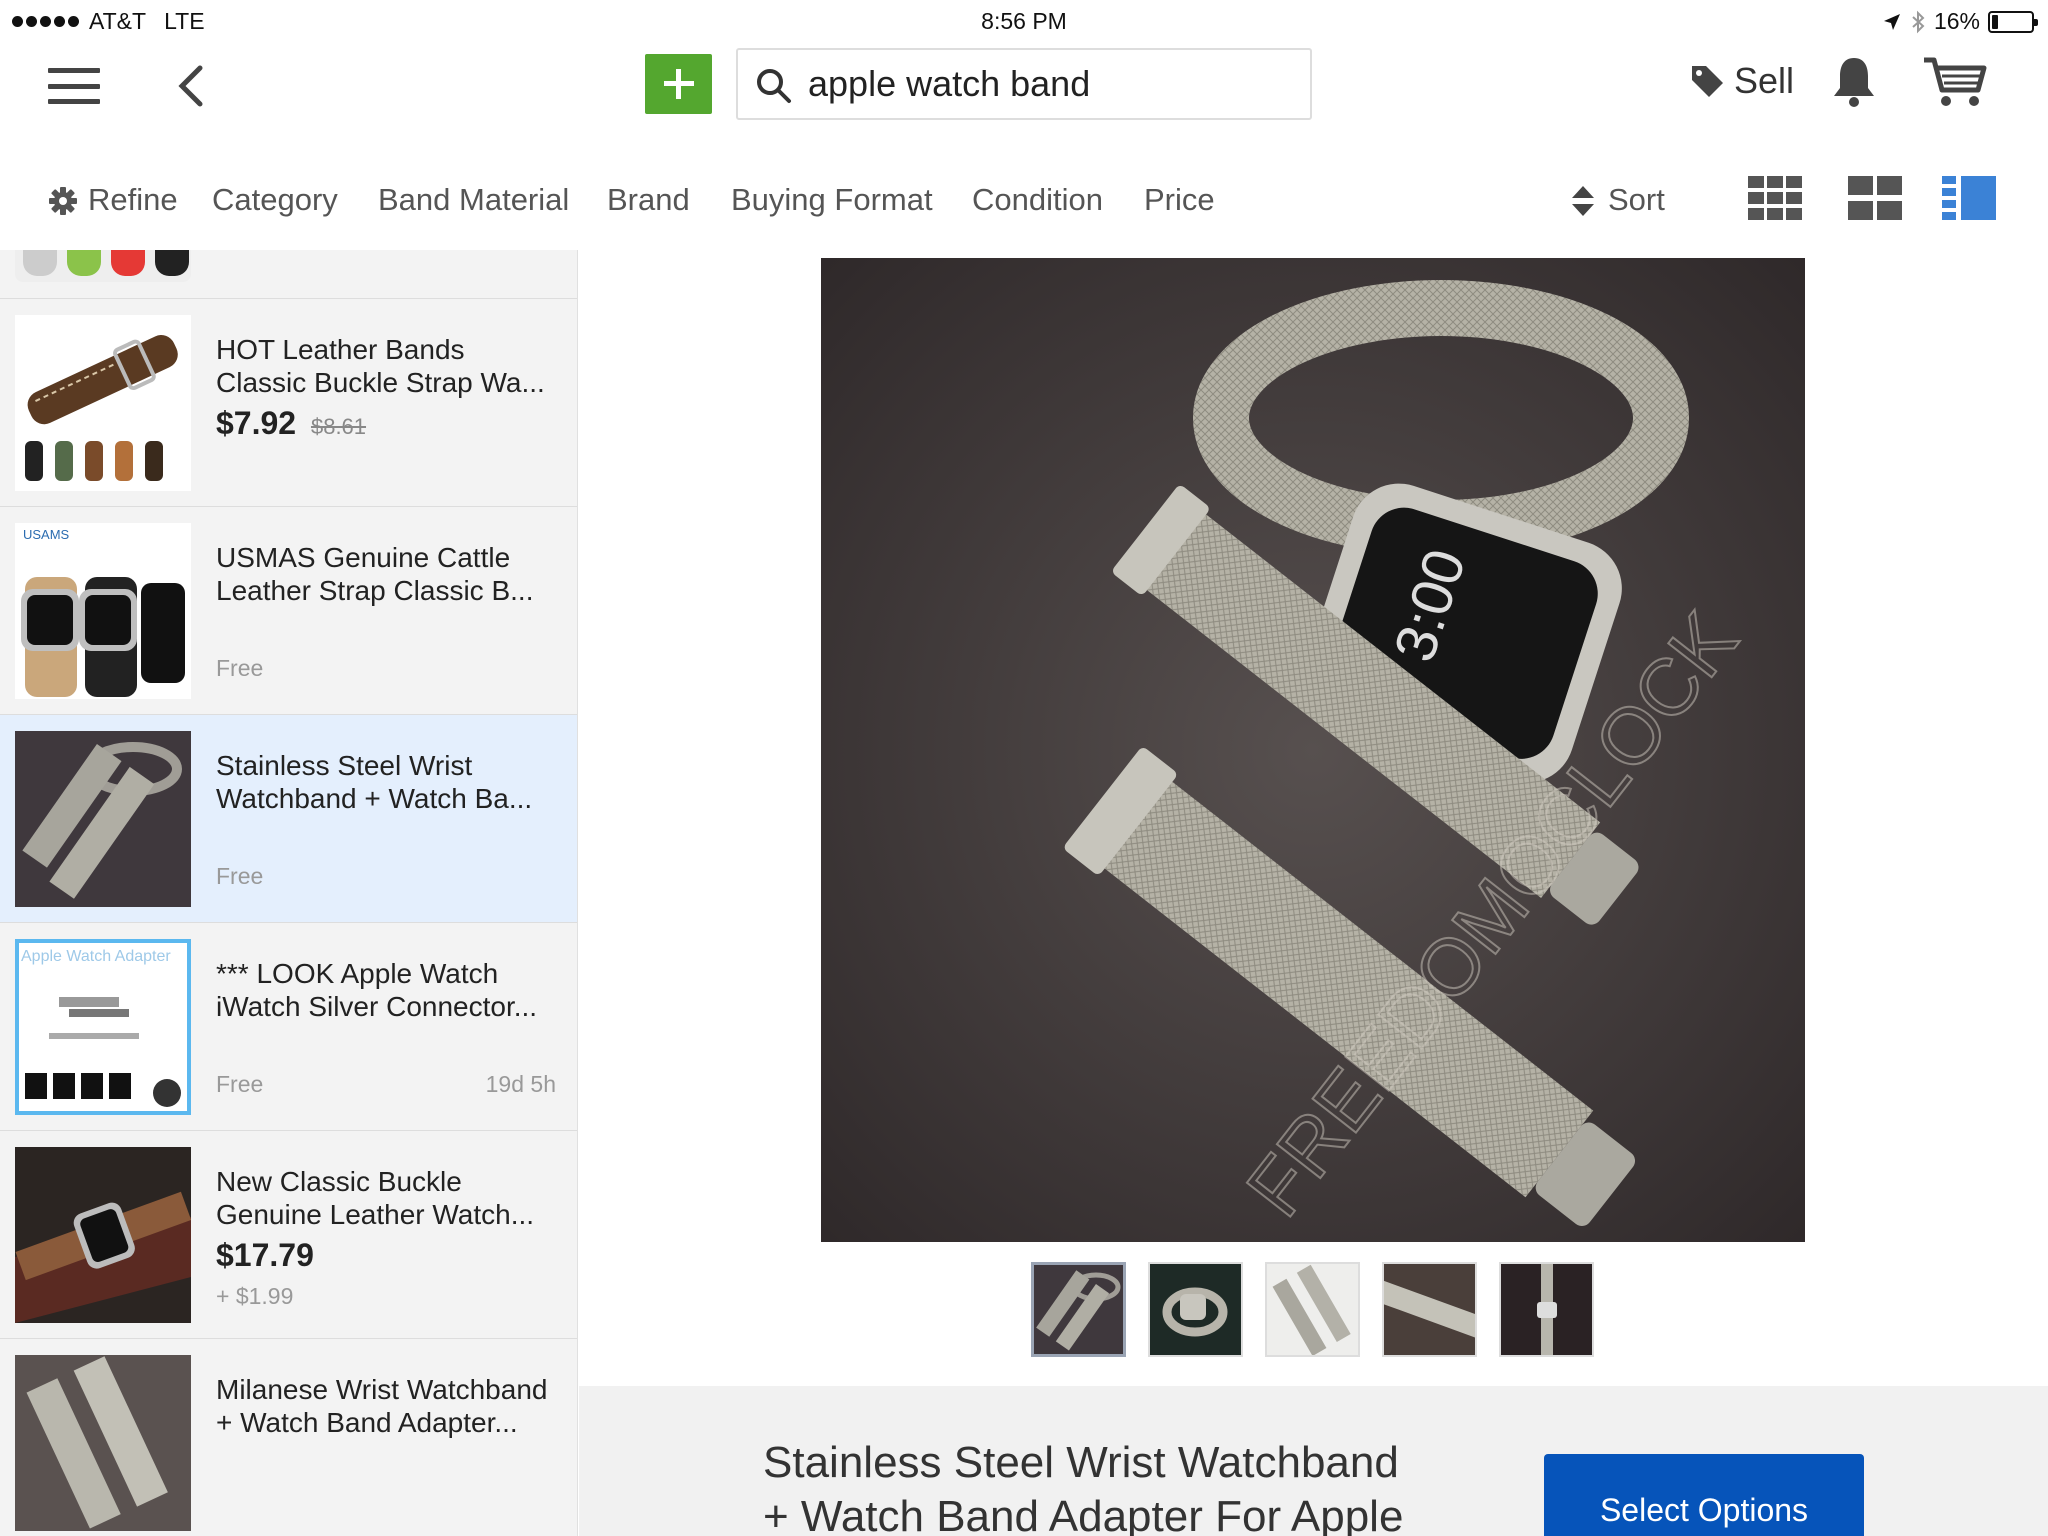 The image size is (2048, 1536). What do you see at coordinates (1081, 1462) in the screenshot?
I see `item-title-line1: Stainless Steel Wrist Watchband` at bounding box center [1081, 1462].